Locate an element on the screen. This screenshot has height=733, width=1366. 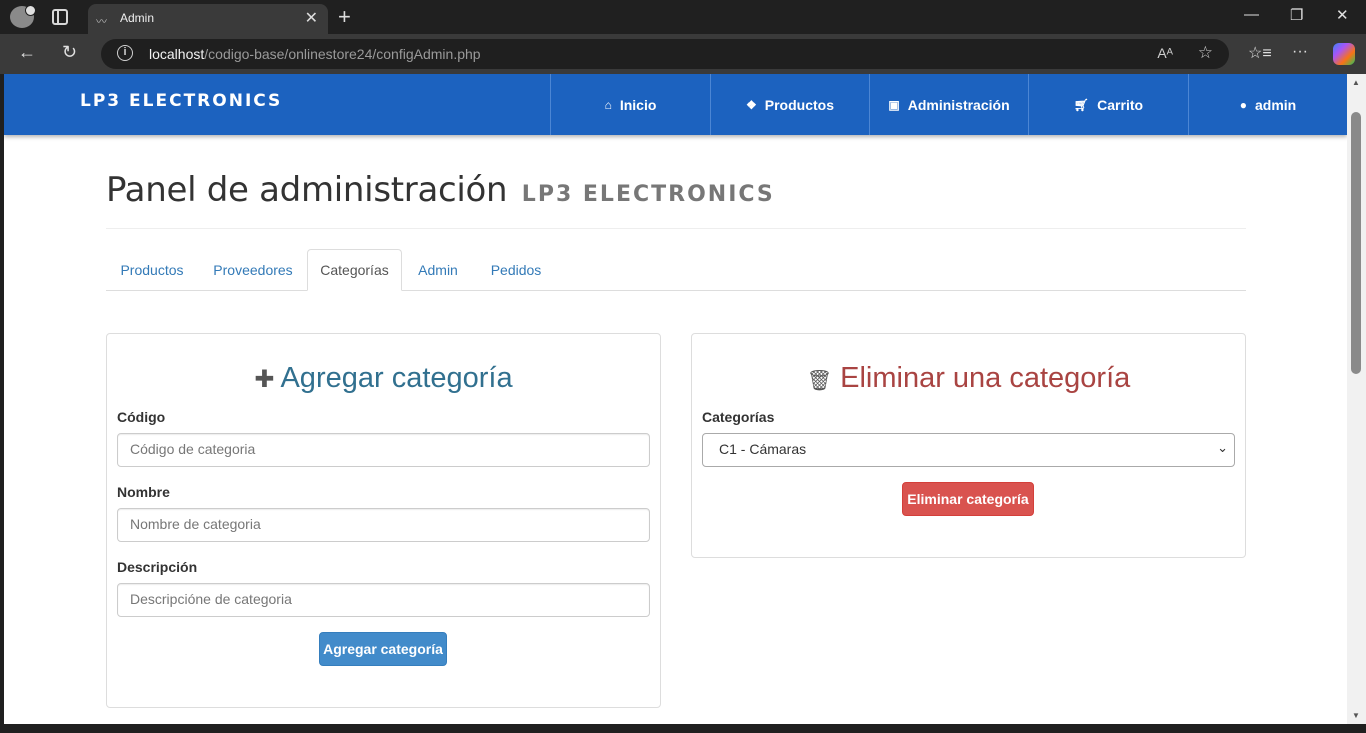
favorites-icon: ☆≡ is located at coordinates (1260, 53).